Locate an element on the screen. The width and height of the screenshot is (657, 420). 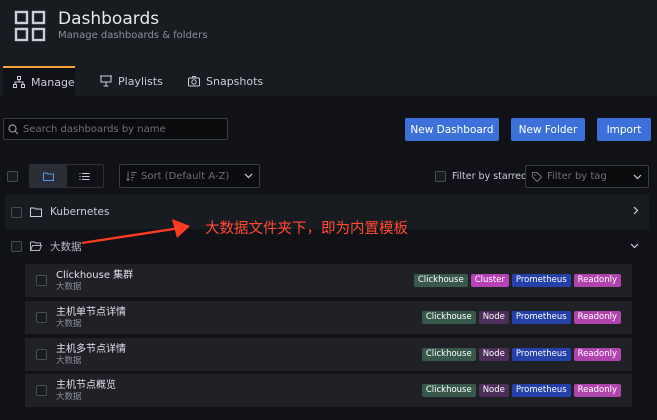
sitemap-icon is located at coordinates (19, 82).